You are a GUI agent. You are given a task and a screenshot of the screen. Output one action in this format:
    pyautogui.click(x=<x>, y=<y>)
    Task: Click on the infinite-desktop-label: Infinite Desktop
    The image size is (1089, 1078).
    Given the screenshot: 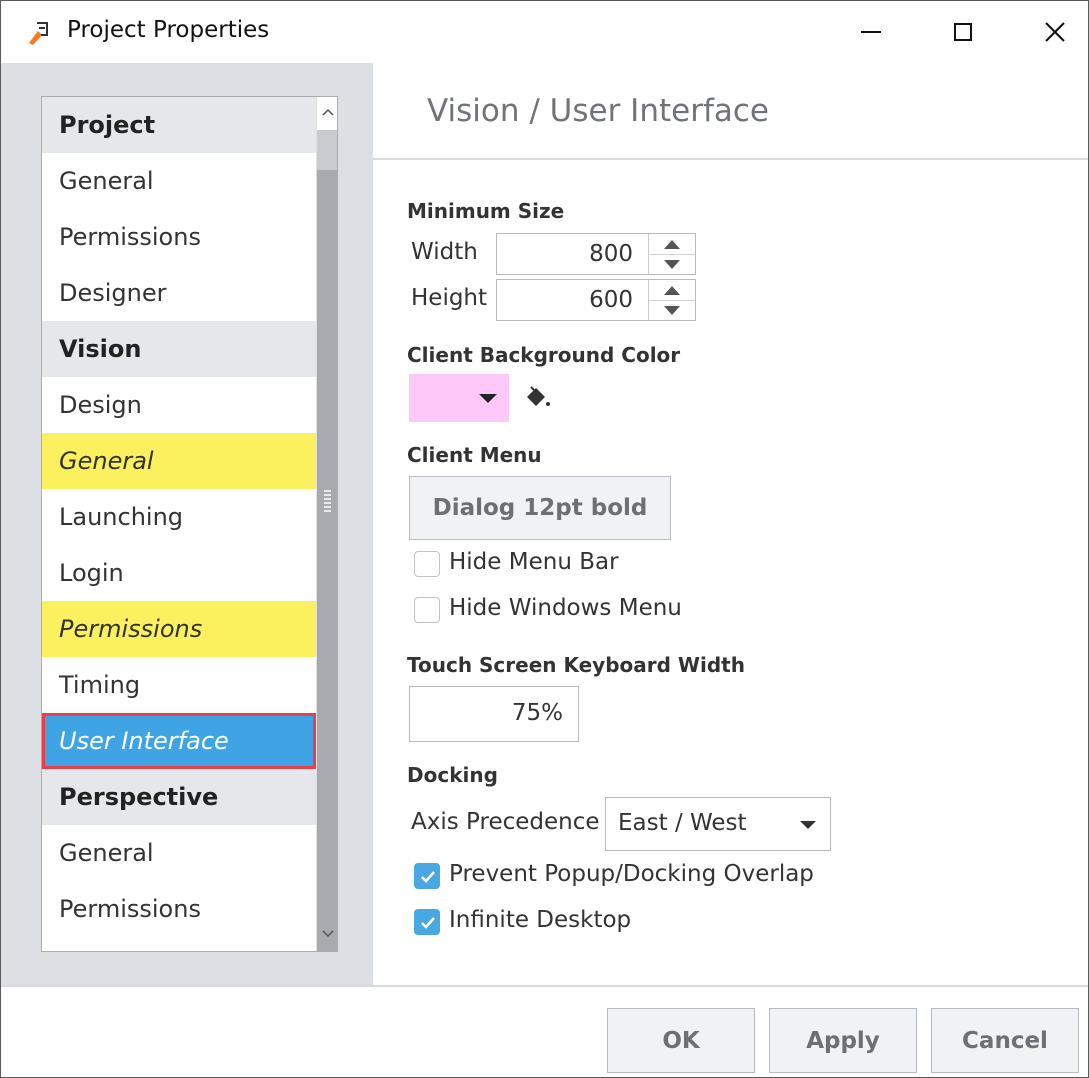 What is the action you would take?
    pyautogui.click(x=540, y=920)
    